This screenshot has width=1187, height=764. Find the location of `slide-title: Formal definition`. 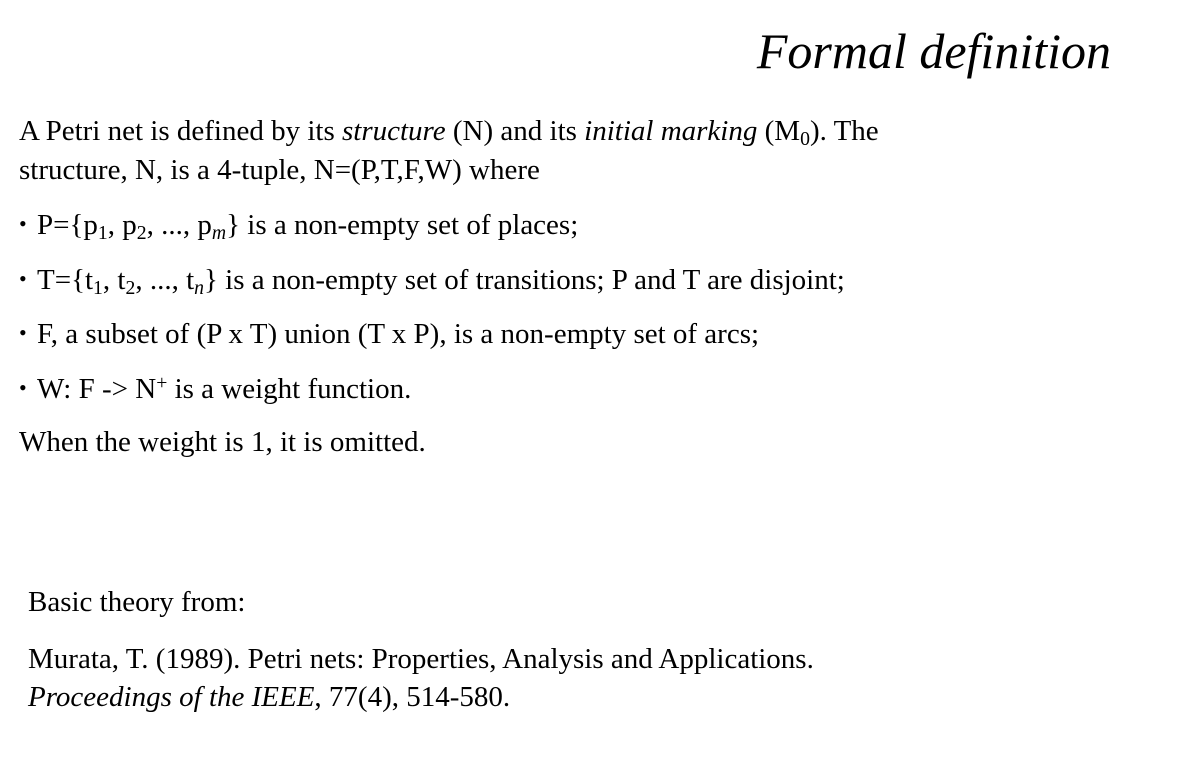

slide-title: Formal definition is located at coordinates (933, 51).